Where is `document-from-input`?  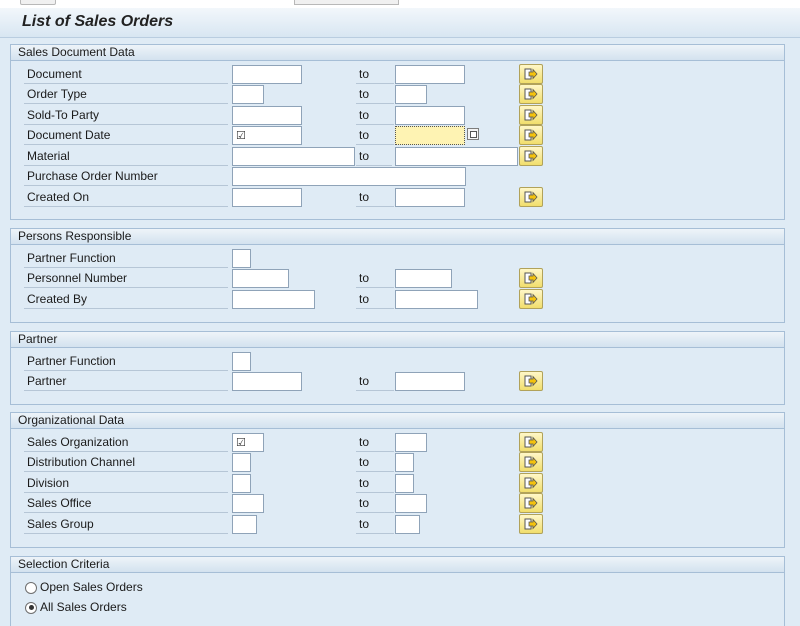
document-from-input is located at coordinates (267, 74).